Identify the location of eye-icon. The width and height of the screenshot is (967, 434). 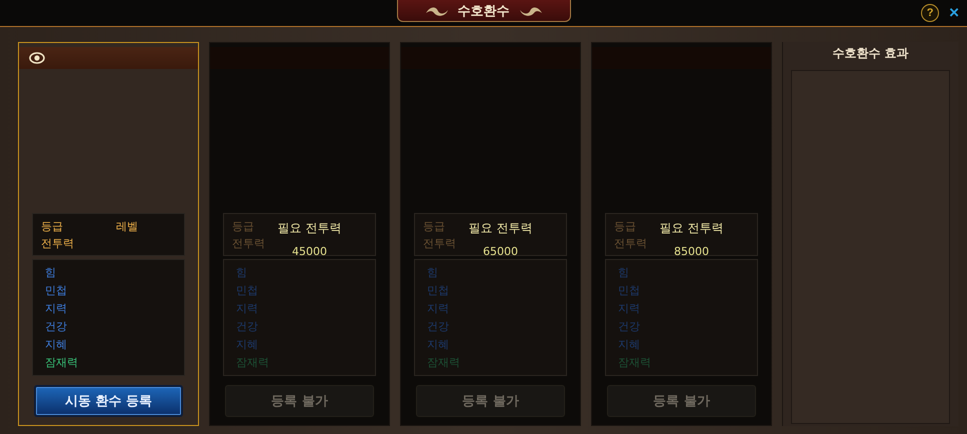
(37, 58).